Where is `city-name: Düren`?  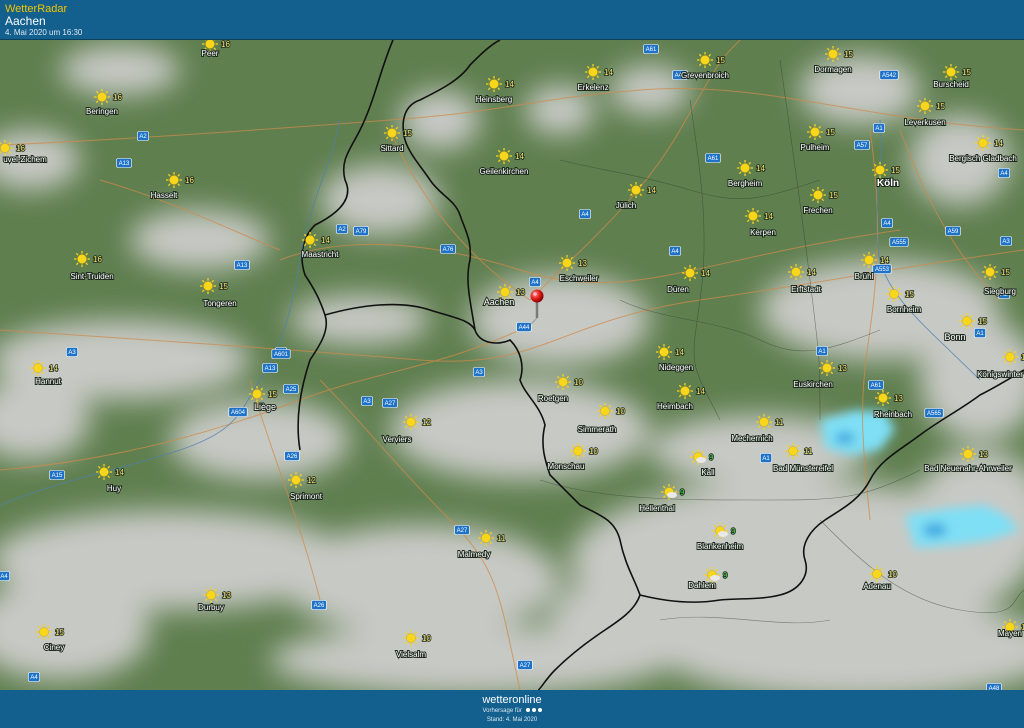 city-name: Düren is located at coordinates (678, 289).